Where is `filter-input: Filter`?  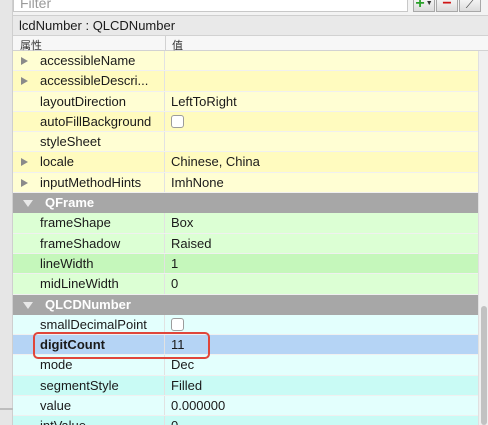 filter-input: Filter is located at coordinates (210, 6).